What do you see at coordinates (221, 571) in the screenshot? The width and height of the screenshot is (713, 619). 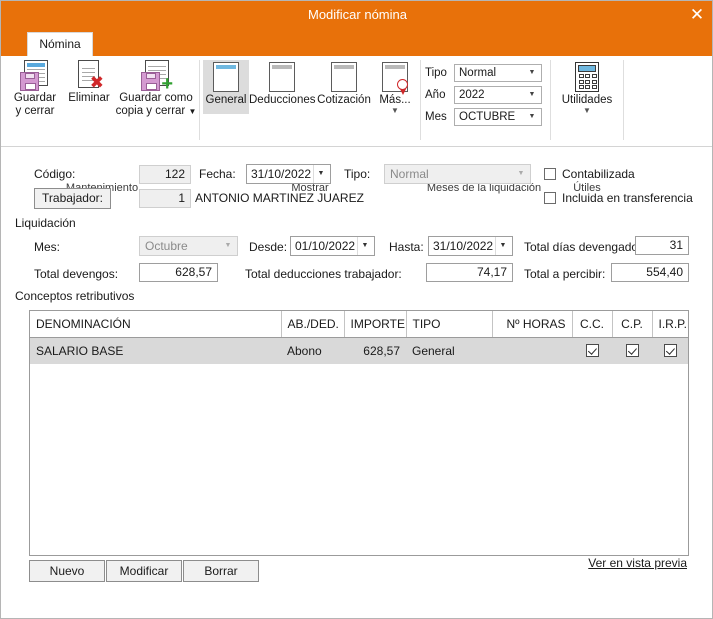 I see `borrar-button: Borrar` at bounding box center [221, 571].